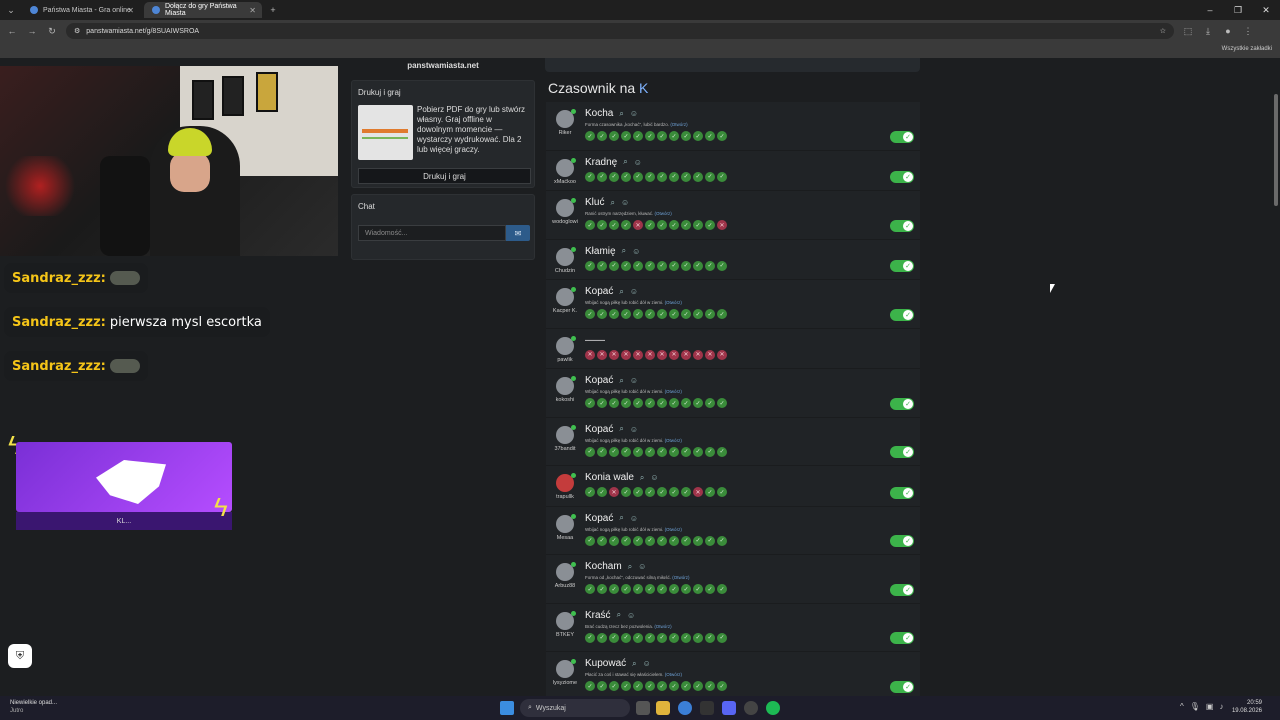 Image resolution: width=1280 pixels, height=720 pixels. What do you see at coordinates (32, 31) in the screenshot?
I see `forward-icon: →` at bounding box center [32, 31].